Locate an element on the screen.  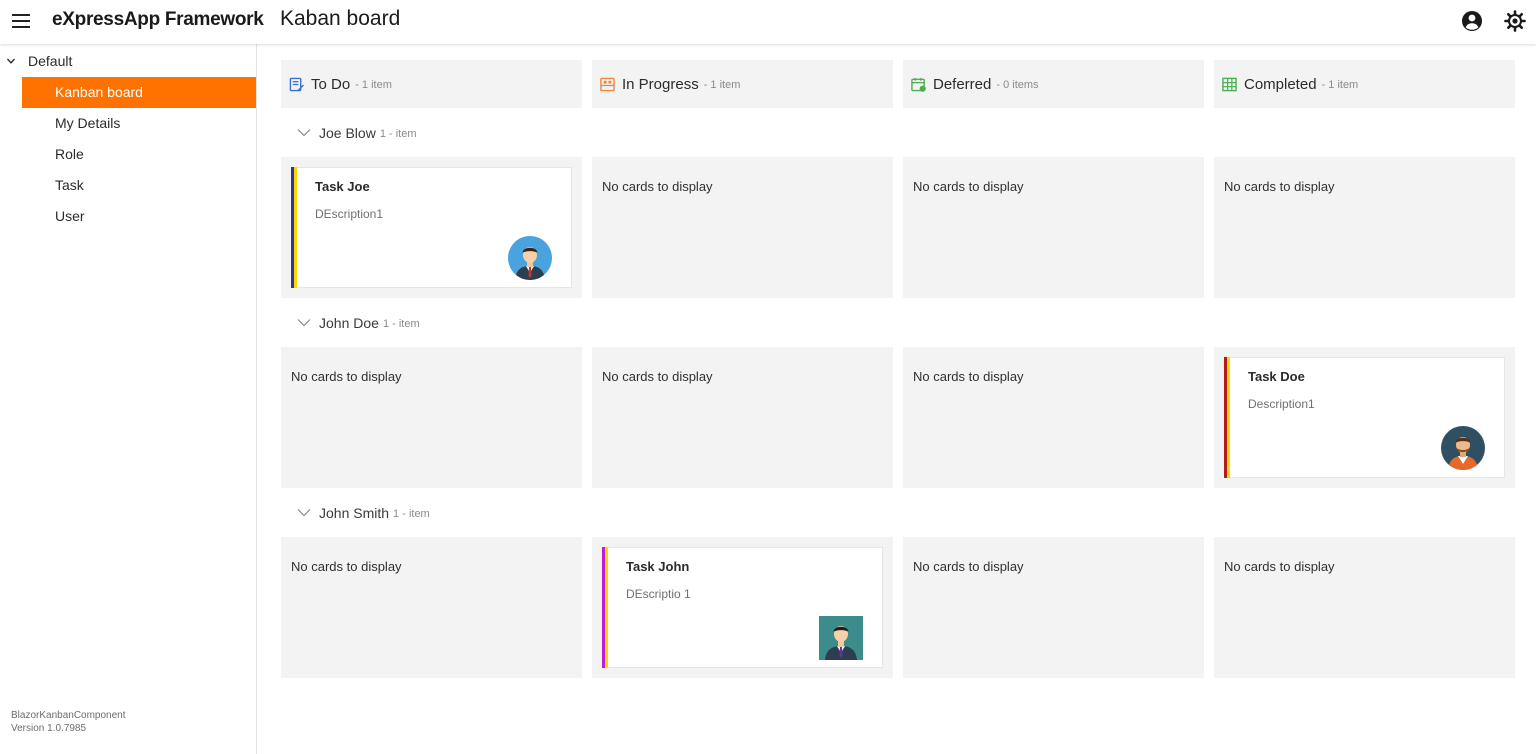
settings-gear-icon is located at coordinates (1515, 21).